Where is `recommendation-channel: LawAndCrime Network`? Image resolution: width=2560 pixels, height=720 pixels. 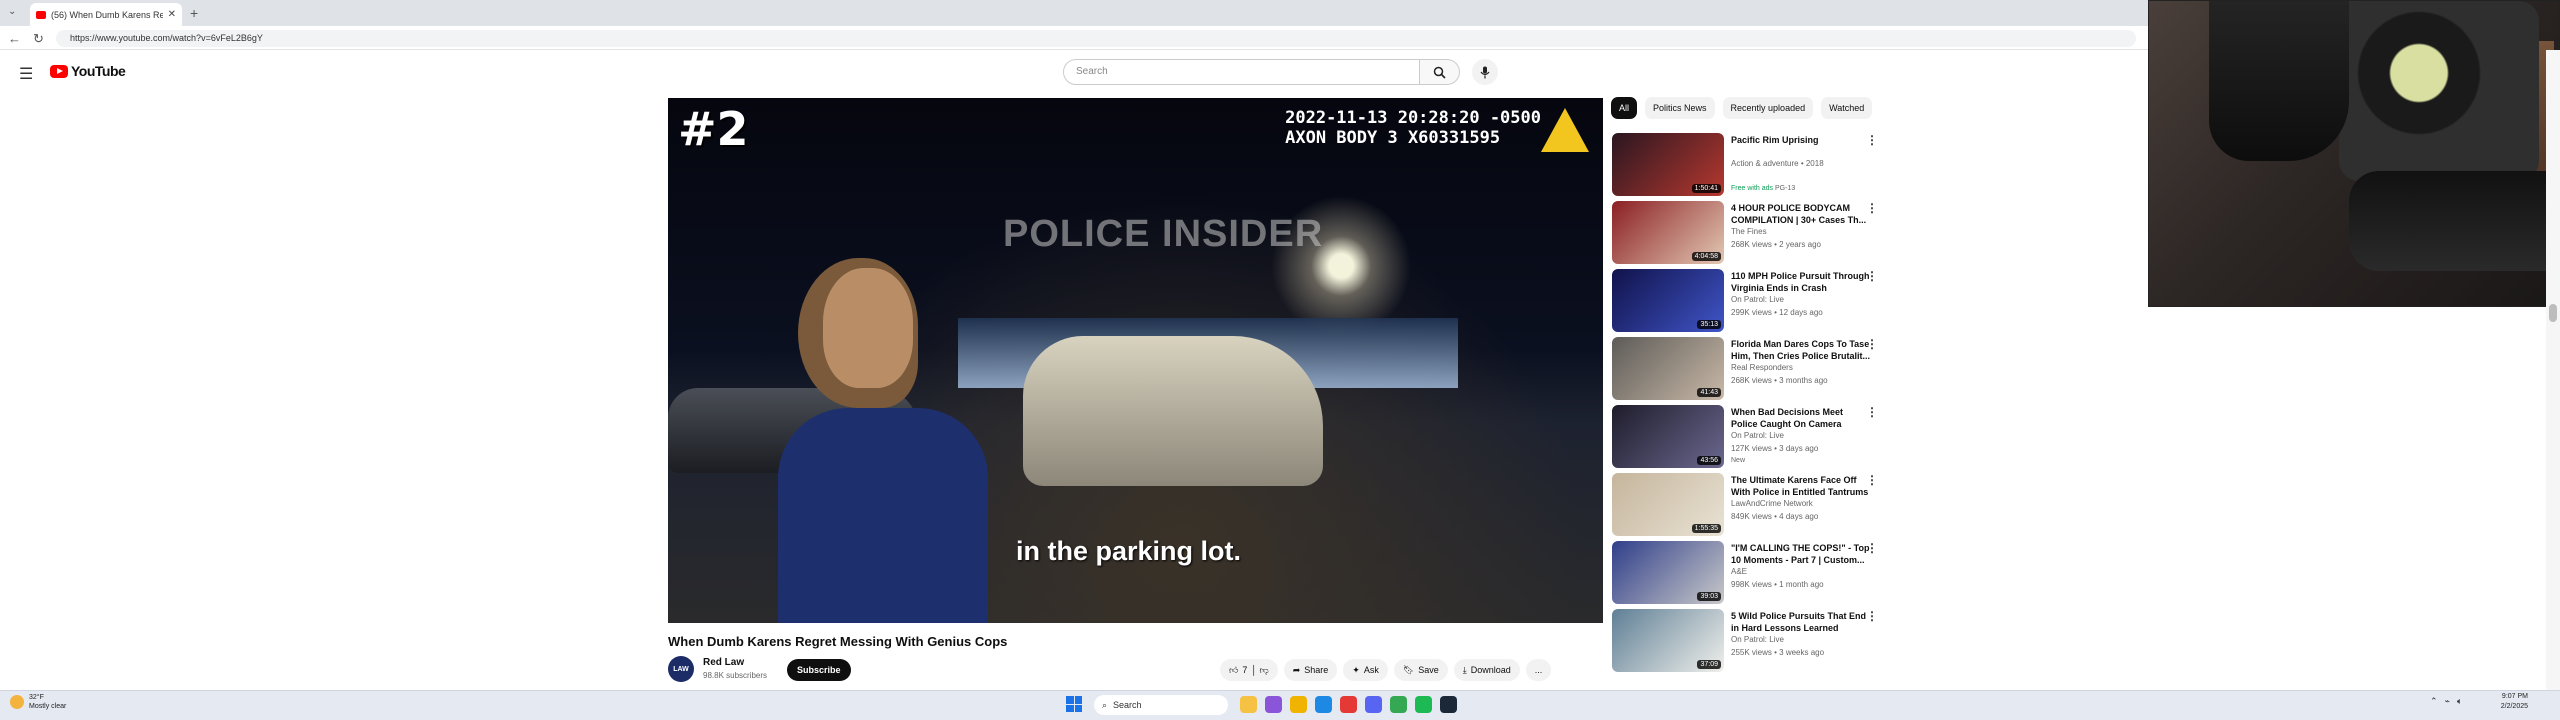
recommendation-channel: LawAndCrime Network is located at coordinates (1772, 503).